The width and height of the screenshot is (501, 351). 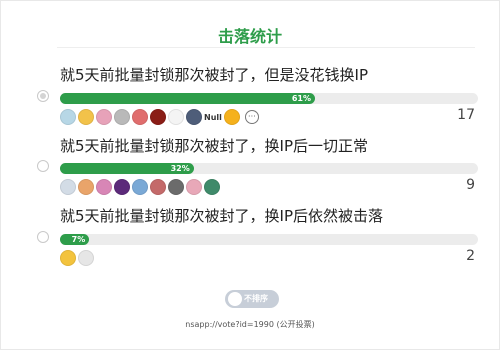 I want to click on option-2-voters, so click(x=141, y=187).